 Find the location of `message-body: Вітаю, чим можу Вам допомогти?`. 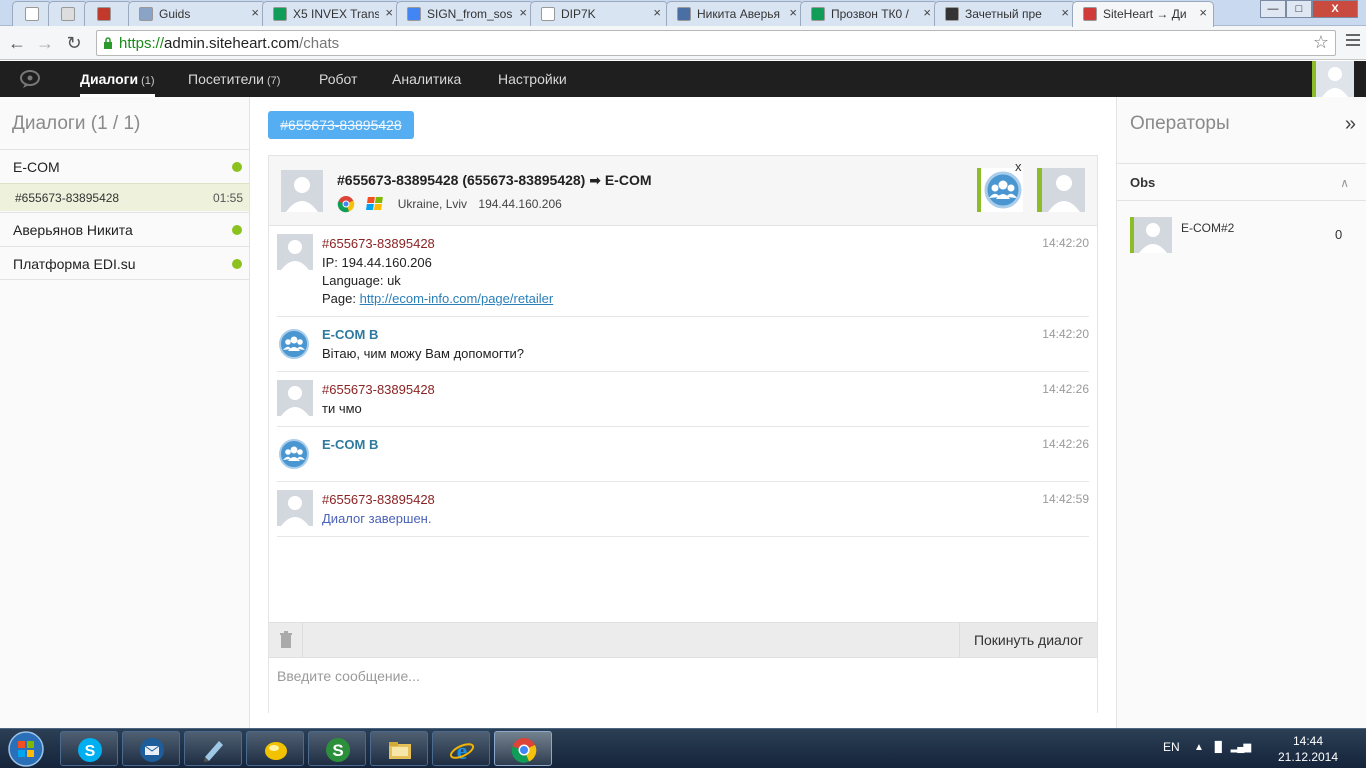

message-body: Вітаю, чим можу Вам допомогти? is located at coordinates (423, 353).